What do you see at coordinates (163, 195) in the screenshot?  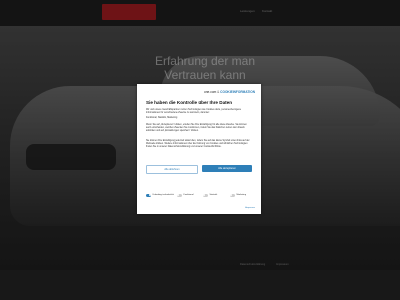 I see `toggle-label: Unbedingt erforderlich` at bounding box center [163, 195].